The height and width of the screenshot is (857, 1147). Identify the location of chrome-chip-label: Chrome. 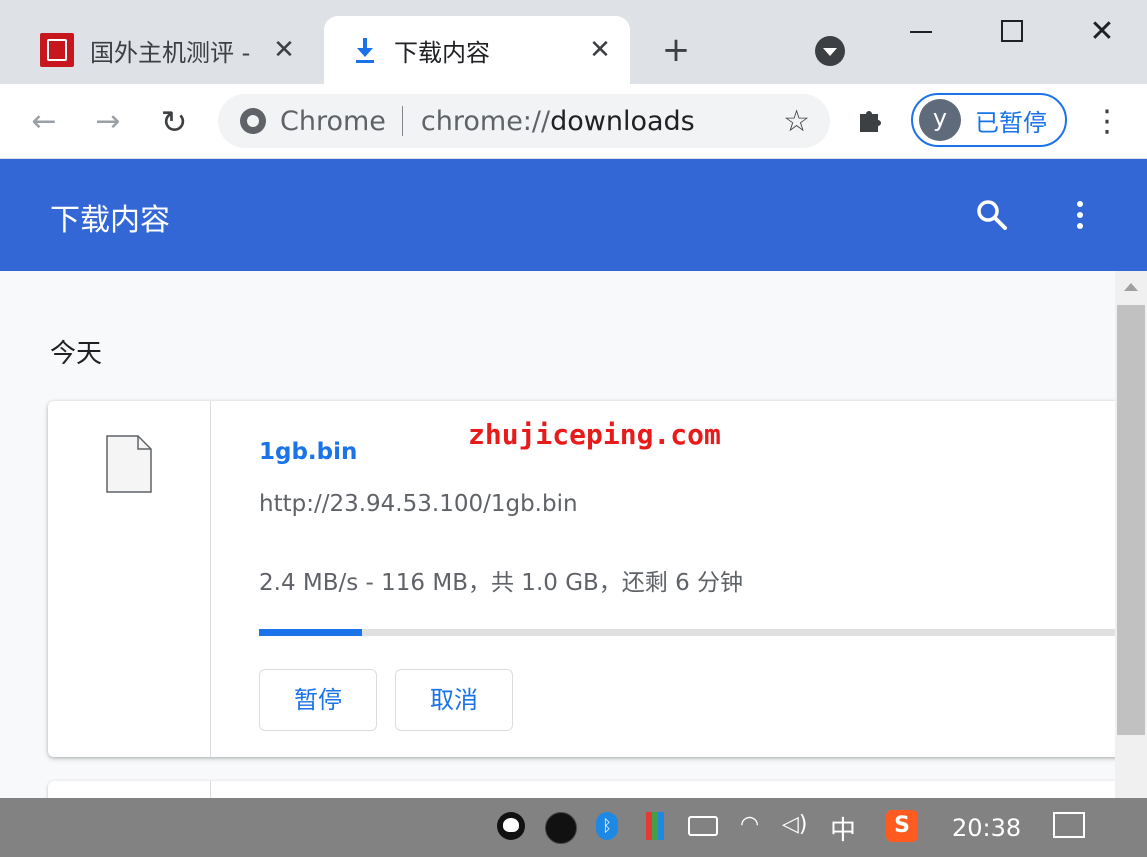
(333, 121).